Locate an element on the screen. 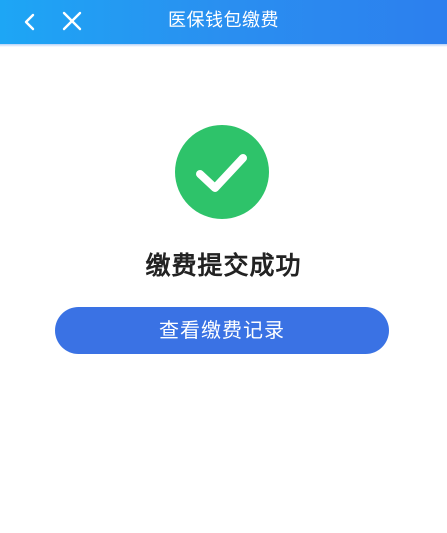  back-button is located at coordinates (30, 22).